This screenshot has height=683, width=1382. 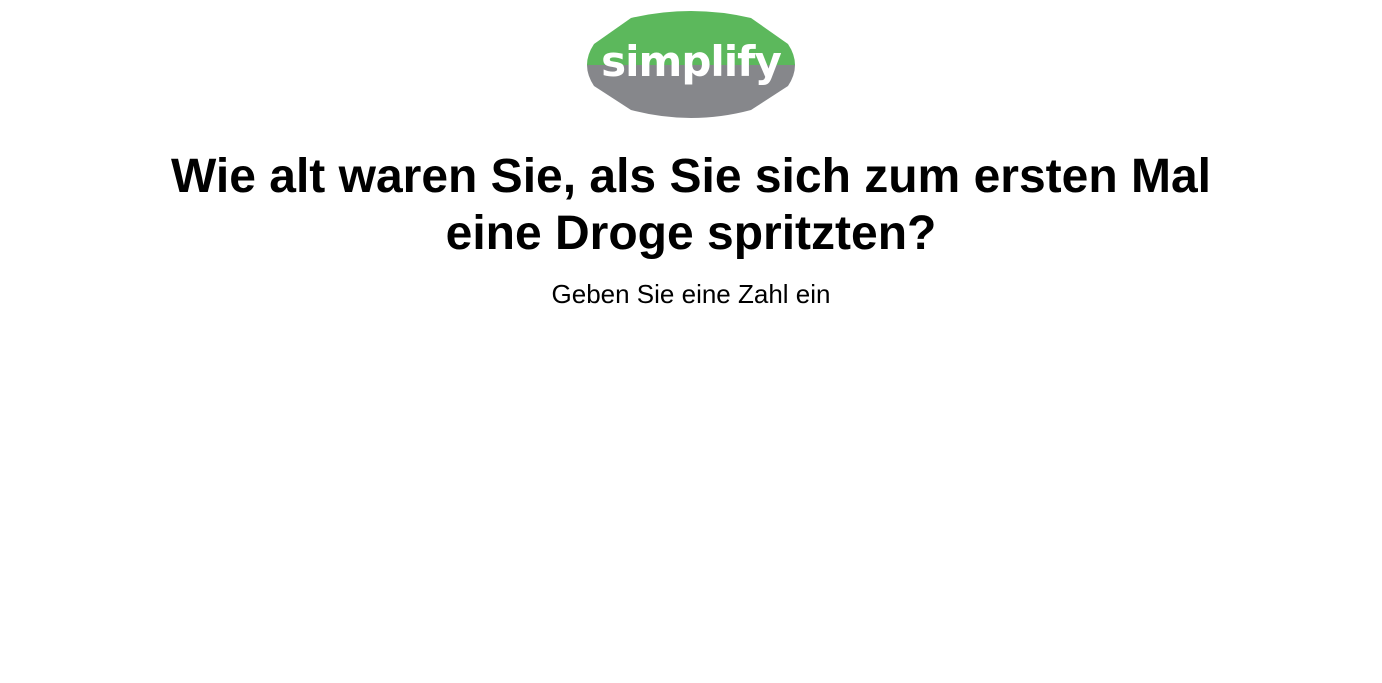 I want to click on logo-wordmark: simplify, so click(x=691, y=61).